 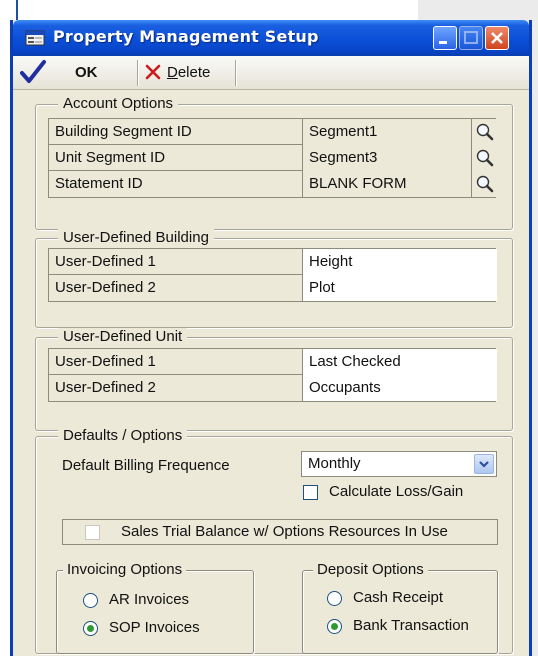 What do you see at coordinates (186, 36) in the screenshot?
I see `window-title: Property Management Setup` at bounding box center [186, 36].